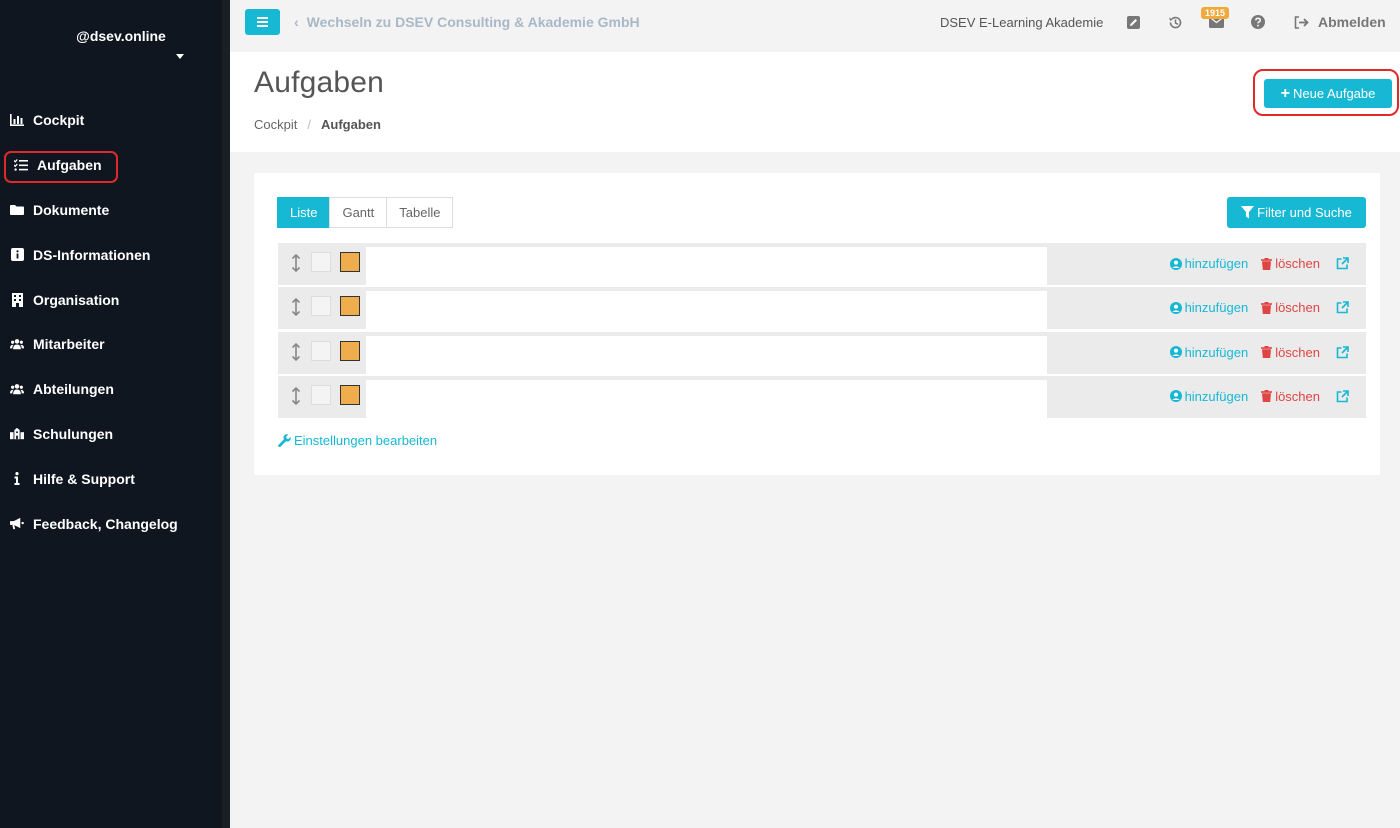 This screenshot has width=1400, height=828. Describe the element at coordinates (1175, 22) in the screenshot. I see `history-icon` at that location.